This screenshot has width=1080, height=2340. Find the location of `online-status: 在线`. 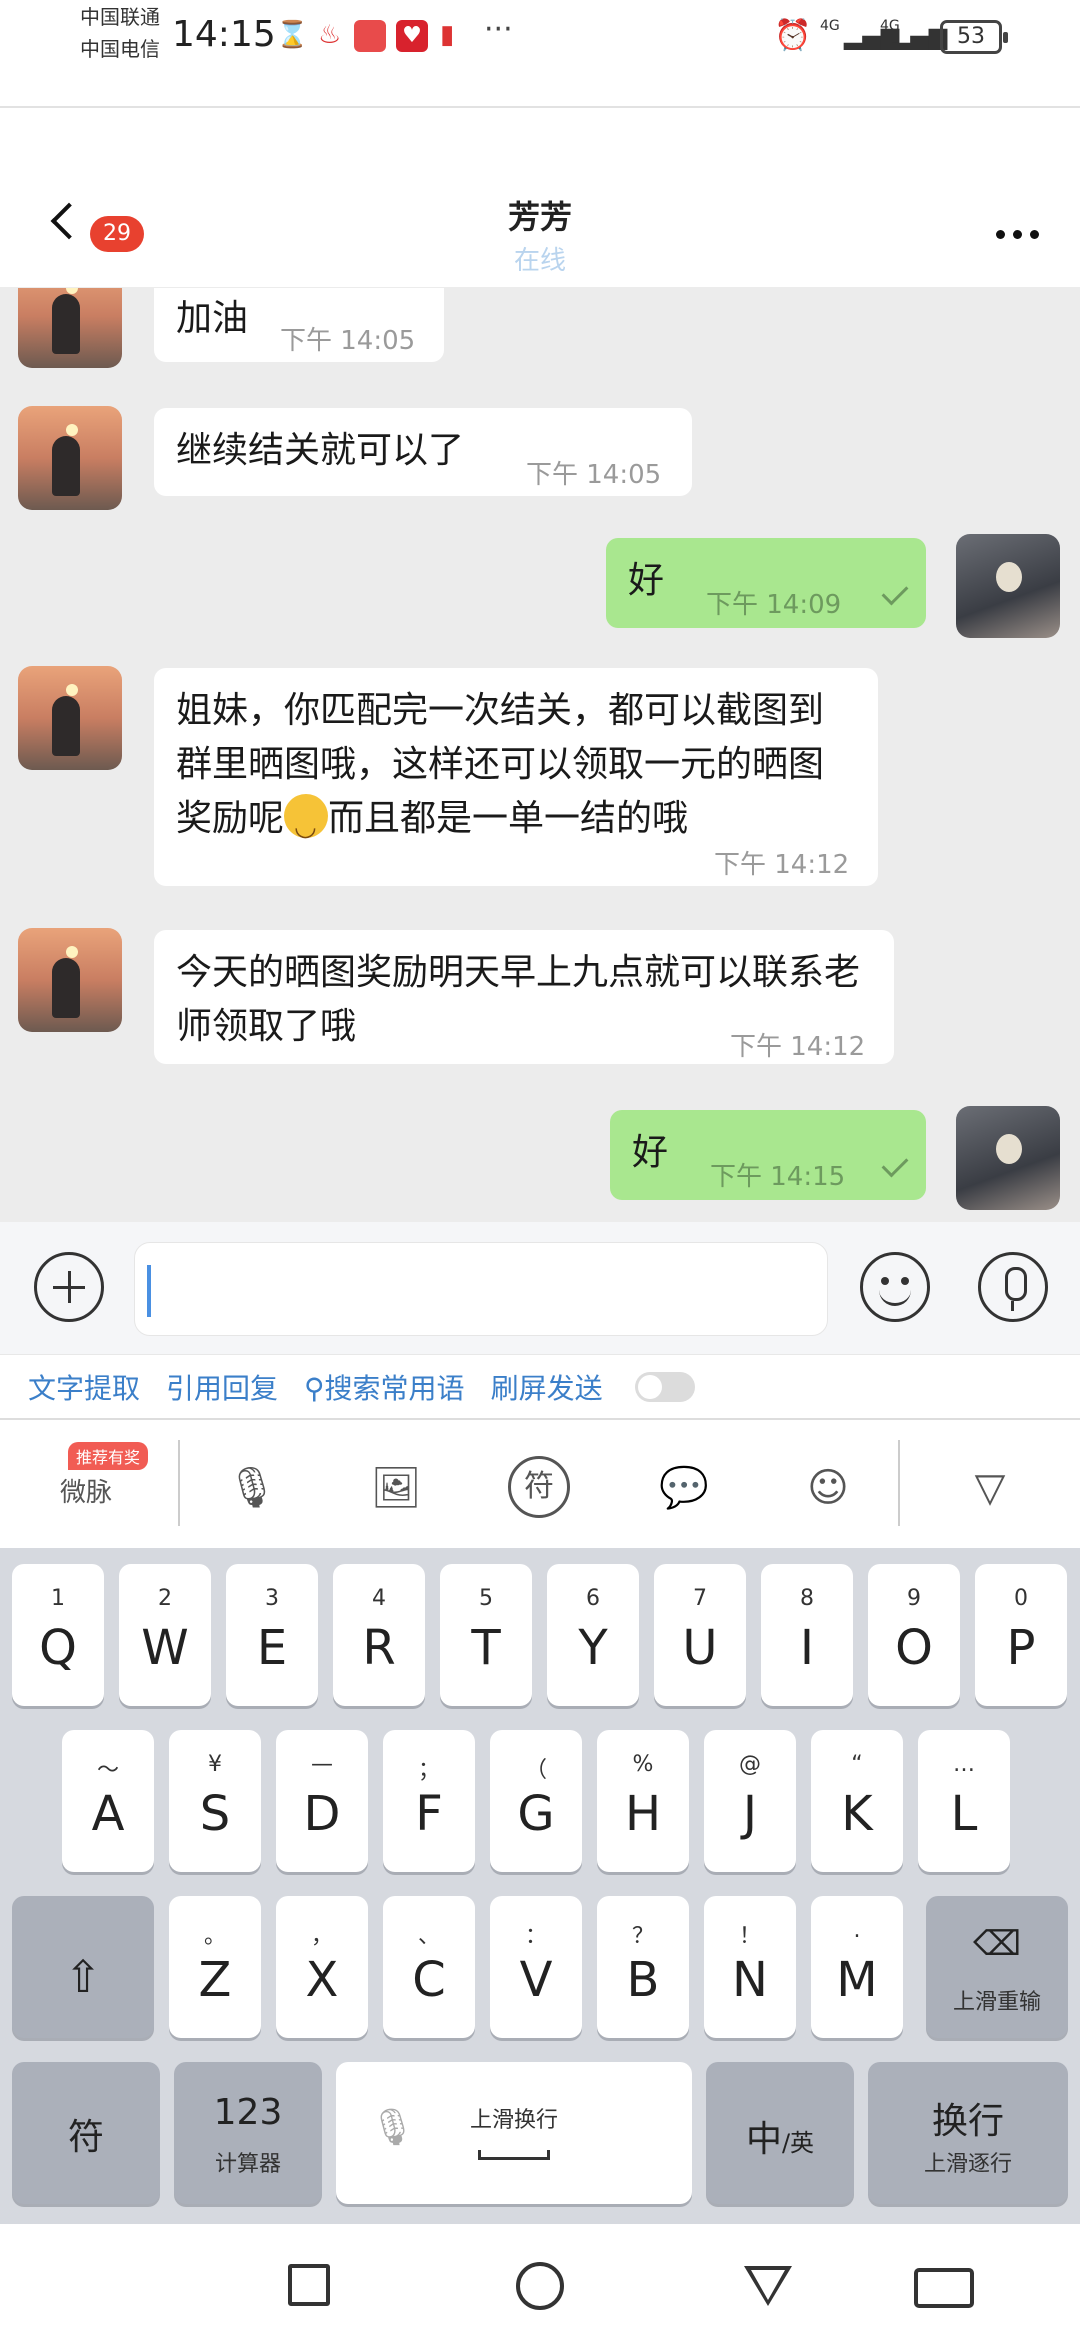

online-status: 在线 is located at coordinates (539, 261).